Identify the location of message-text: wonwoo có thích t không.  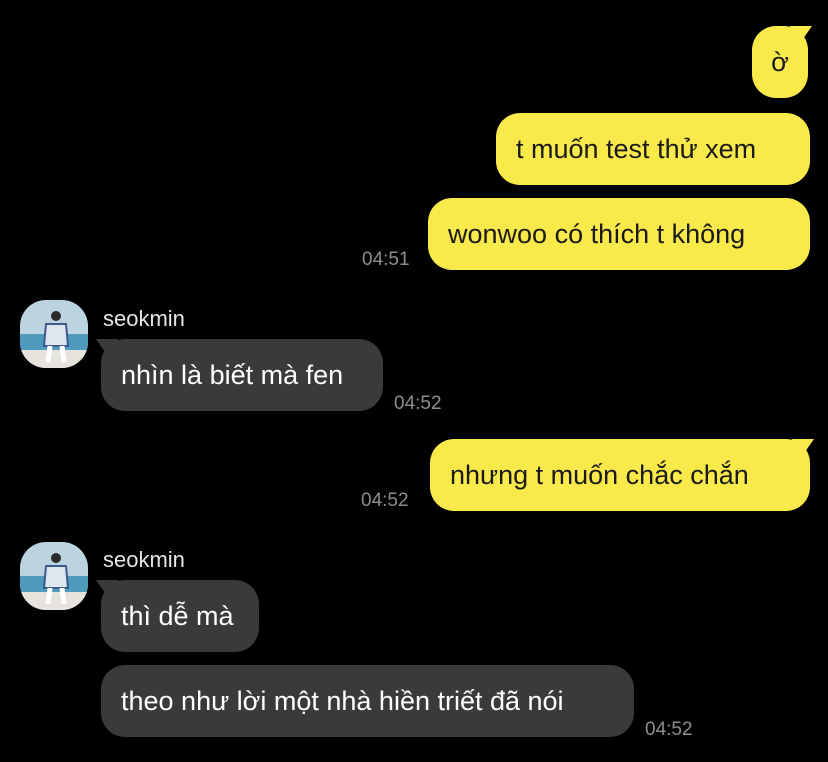
(597, 234).